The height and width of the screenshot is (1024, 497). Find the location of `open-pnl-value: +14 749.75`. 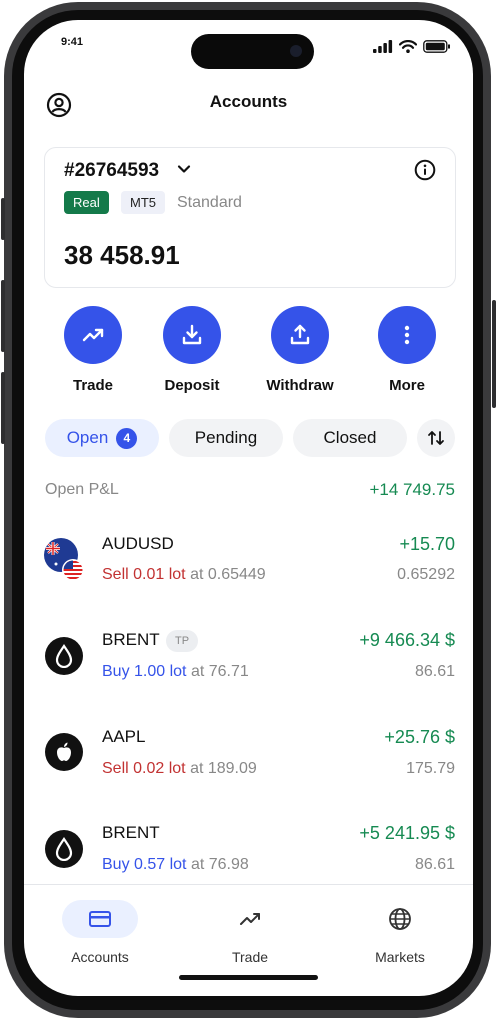

open-pnl-value: +14 749.75 is located at coordinates (412, 489).